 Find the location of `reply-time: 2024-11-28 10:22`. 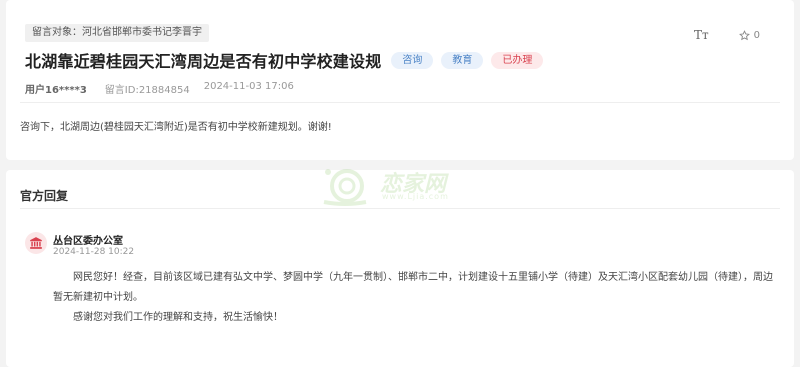

reply-time: 2024-11-28 10:22 is located at coordinates (94, 252).